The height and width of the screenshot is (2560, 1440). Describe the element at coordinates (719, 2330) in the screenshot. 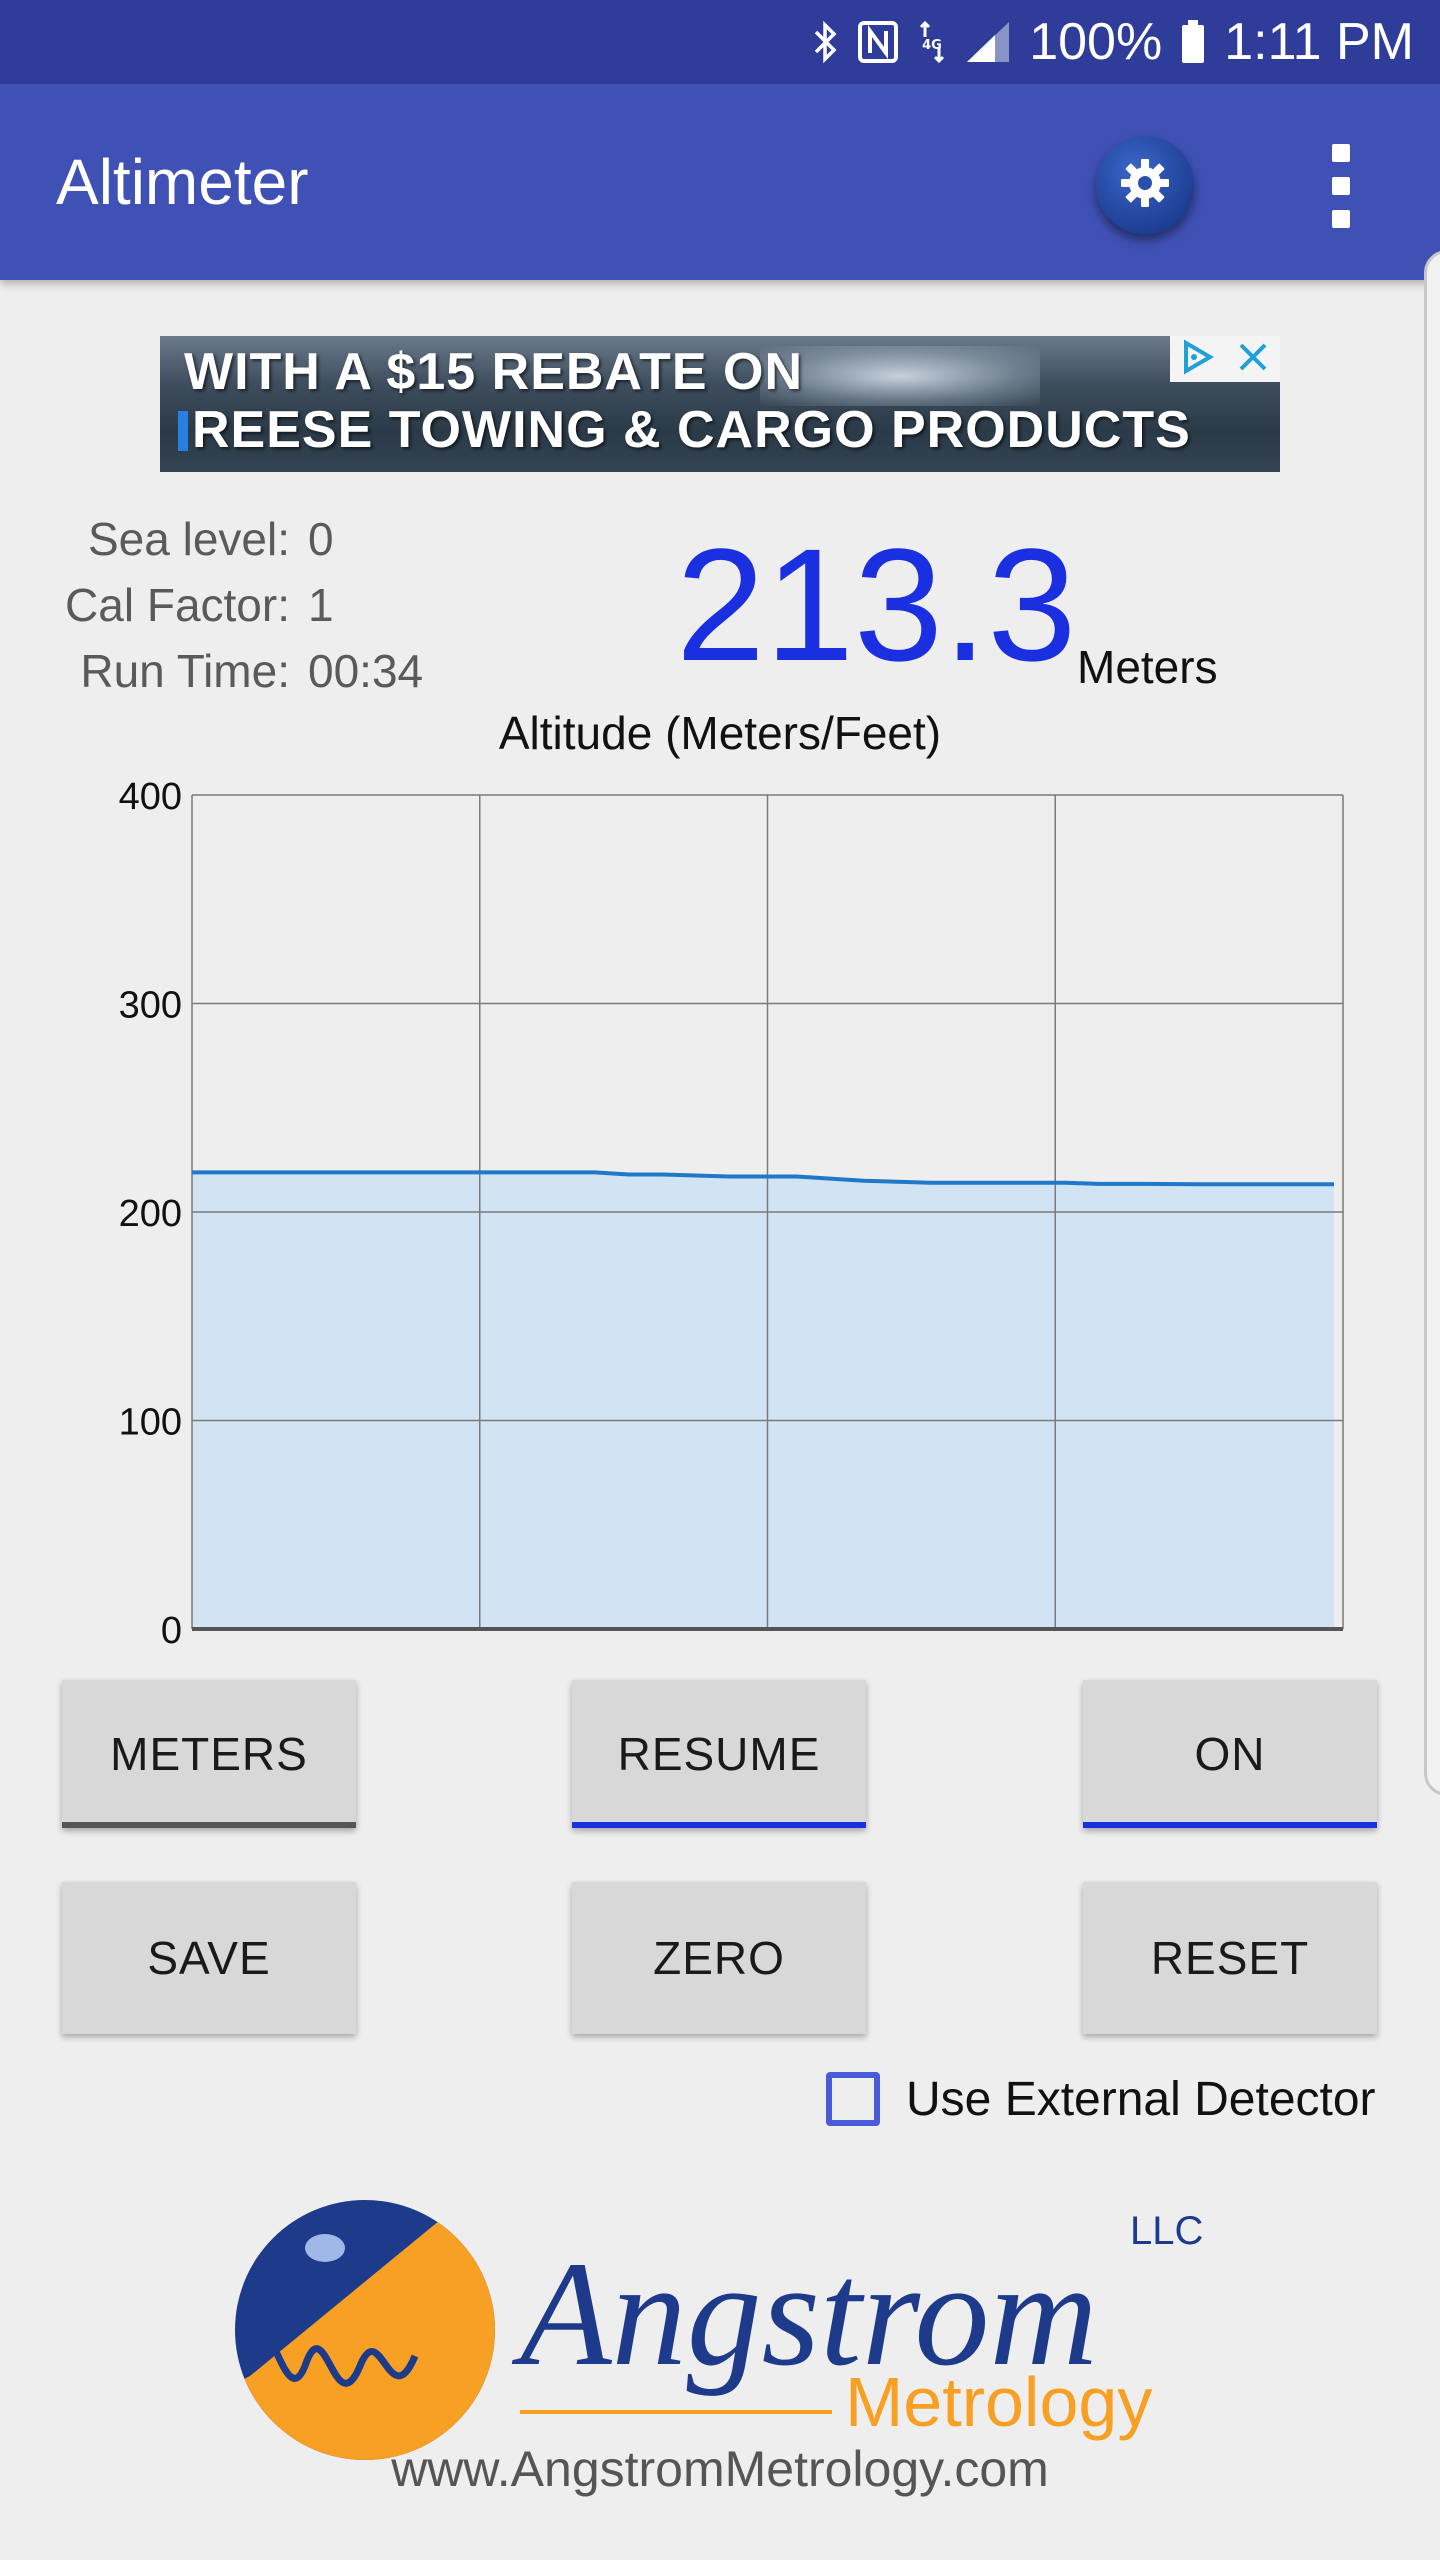

I see `angstrom-logo: Angstrom LLC Metrology` at that location.